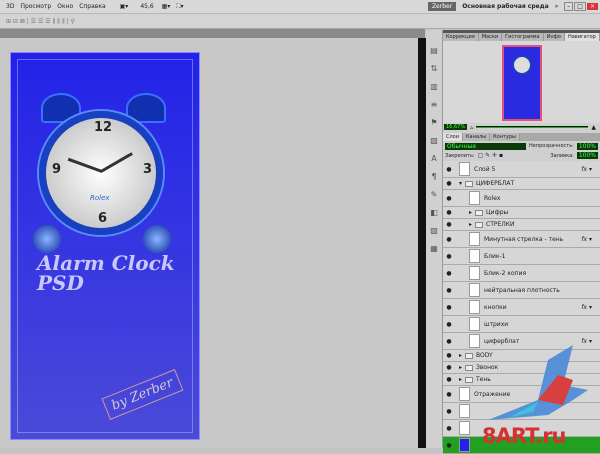  I want to click on tab-adjustments: Коррекция, so click(461, 37).